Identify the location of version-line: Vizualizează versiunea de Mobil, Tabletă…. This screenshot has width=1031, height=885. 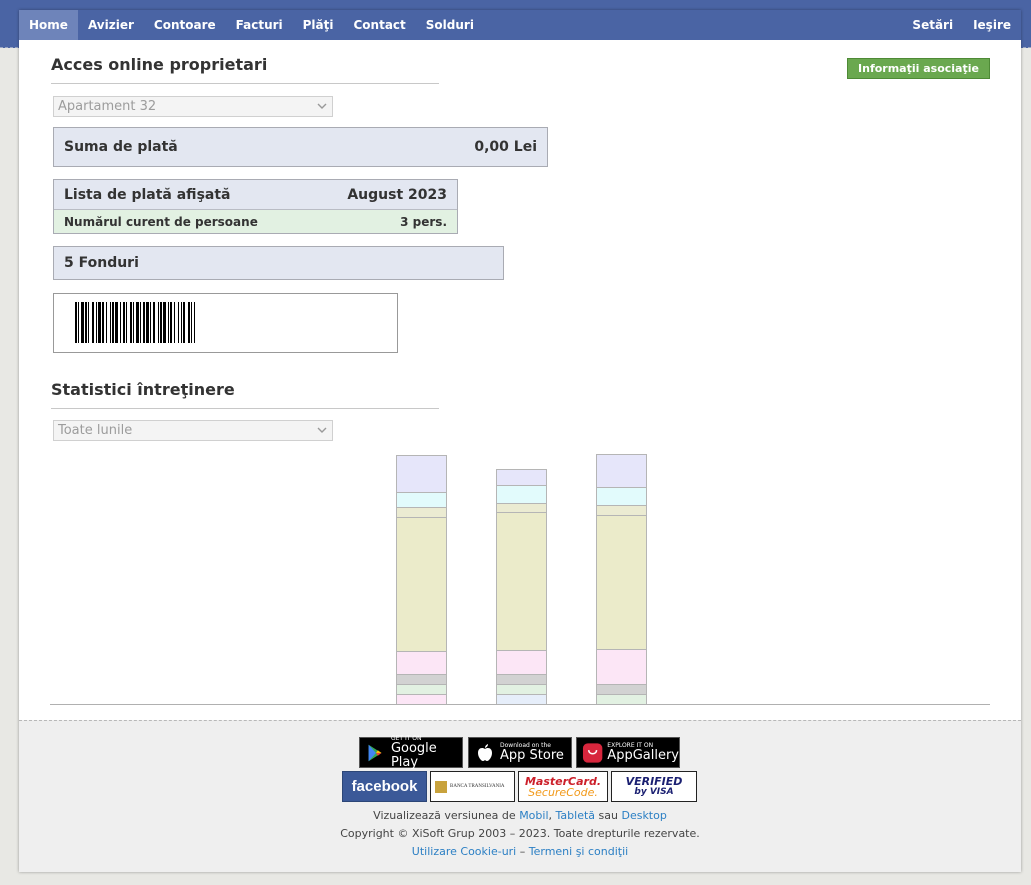
(520, 815).